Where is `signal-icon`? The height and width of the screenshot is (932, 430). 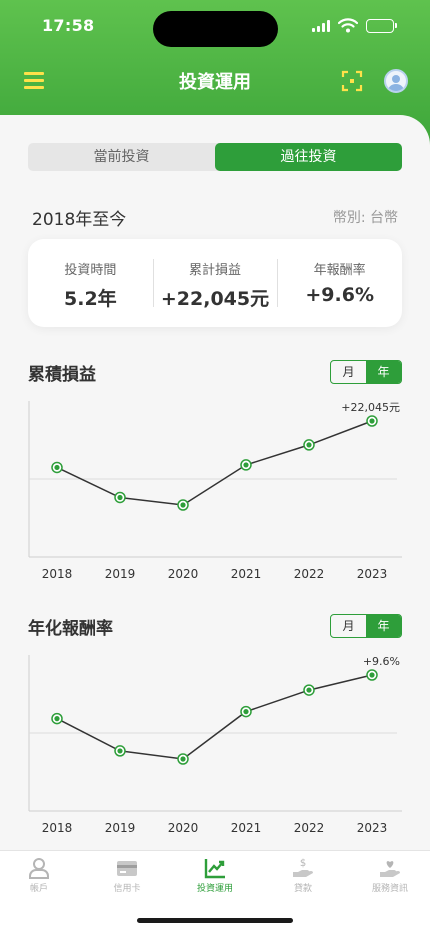
signal-icon is located at coordinates (322, 26).